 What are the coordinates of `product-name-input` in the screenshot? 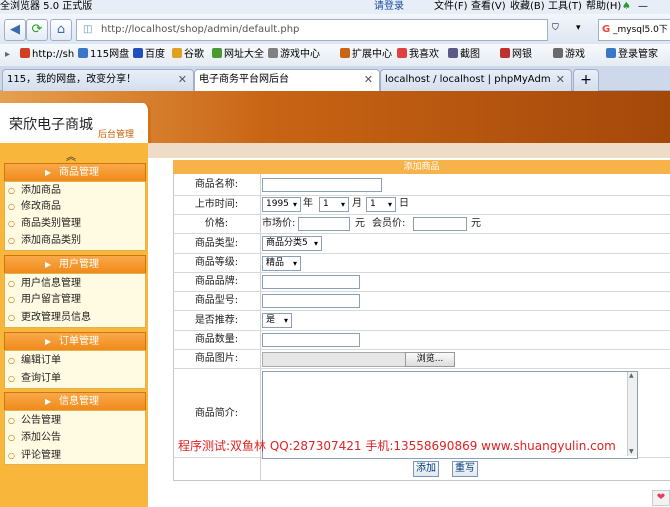 It's located at (322, 185).